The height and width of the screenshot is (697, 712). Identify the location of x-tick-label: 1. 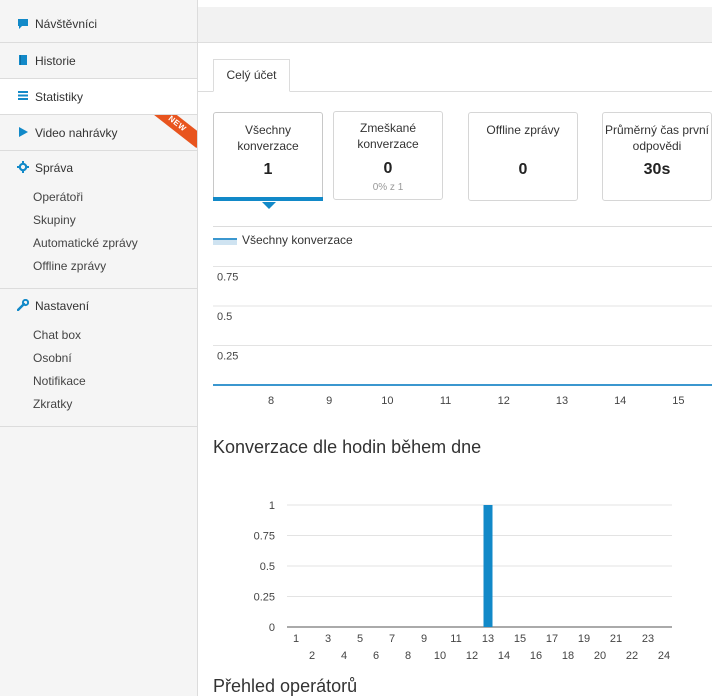
(296, 639).